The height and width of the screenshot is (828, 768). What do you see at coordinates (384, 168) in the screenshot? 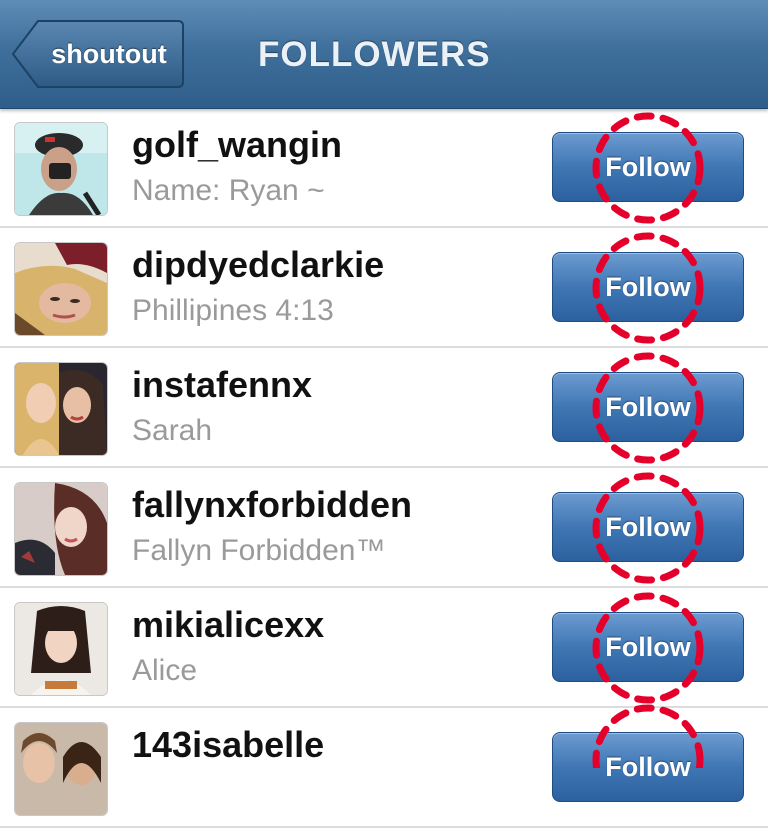
I see `list-item: golf_wangin Name: Ryan ~ Follow` at bounding box center [384, 168].